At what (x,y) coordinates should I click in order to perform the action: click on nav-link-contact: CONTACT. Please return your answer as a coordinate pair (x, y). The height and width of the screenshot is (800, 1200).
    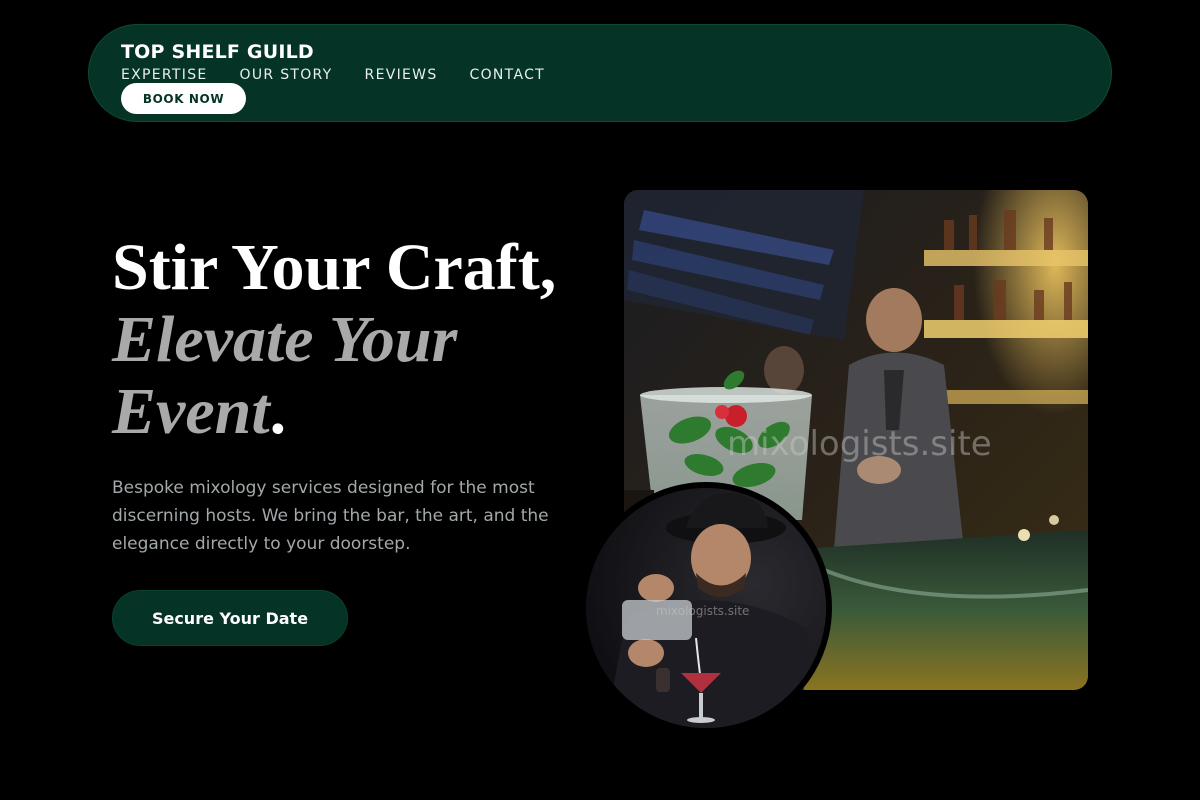
    Looking at the image, I should click on (508, 75).